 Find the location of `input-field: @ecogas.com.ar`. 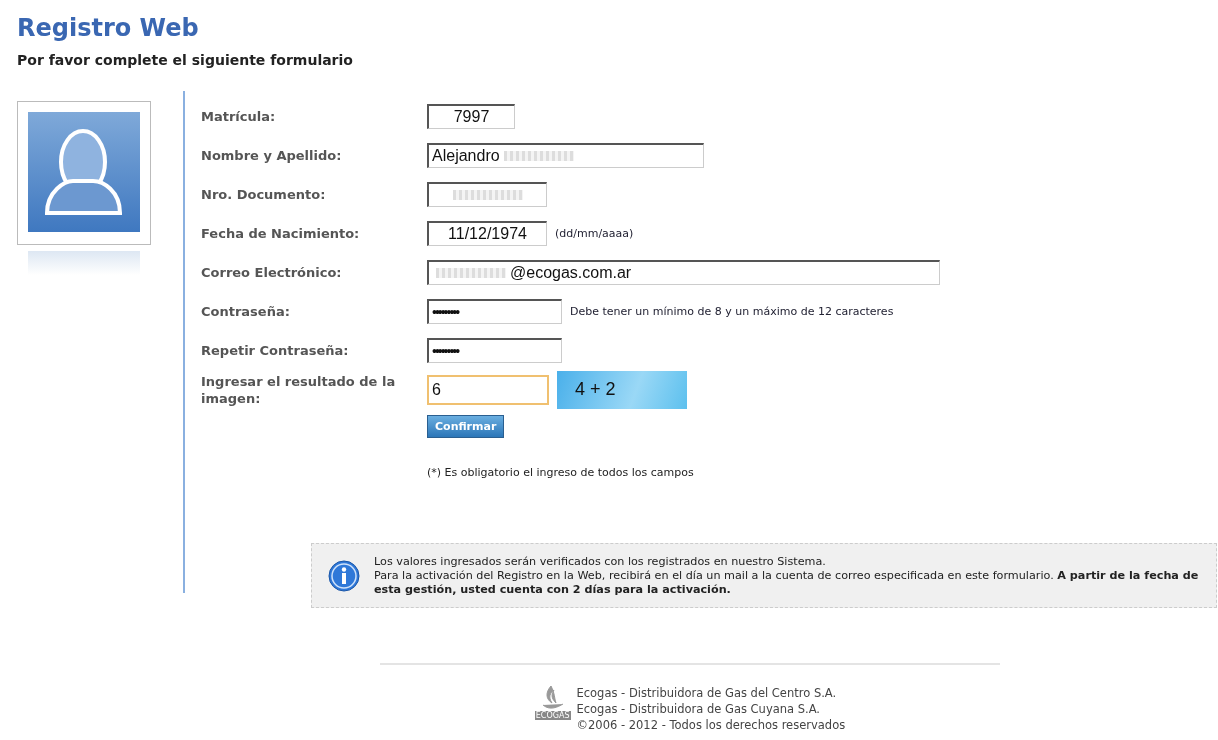

input-field: @ecogas.com.ar is located at coordinates (683, 272).